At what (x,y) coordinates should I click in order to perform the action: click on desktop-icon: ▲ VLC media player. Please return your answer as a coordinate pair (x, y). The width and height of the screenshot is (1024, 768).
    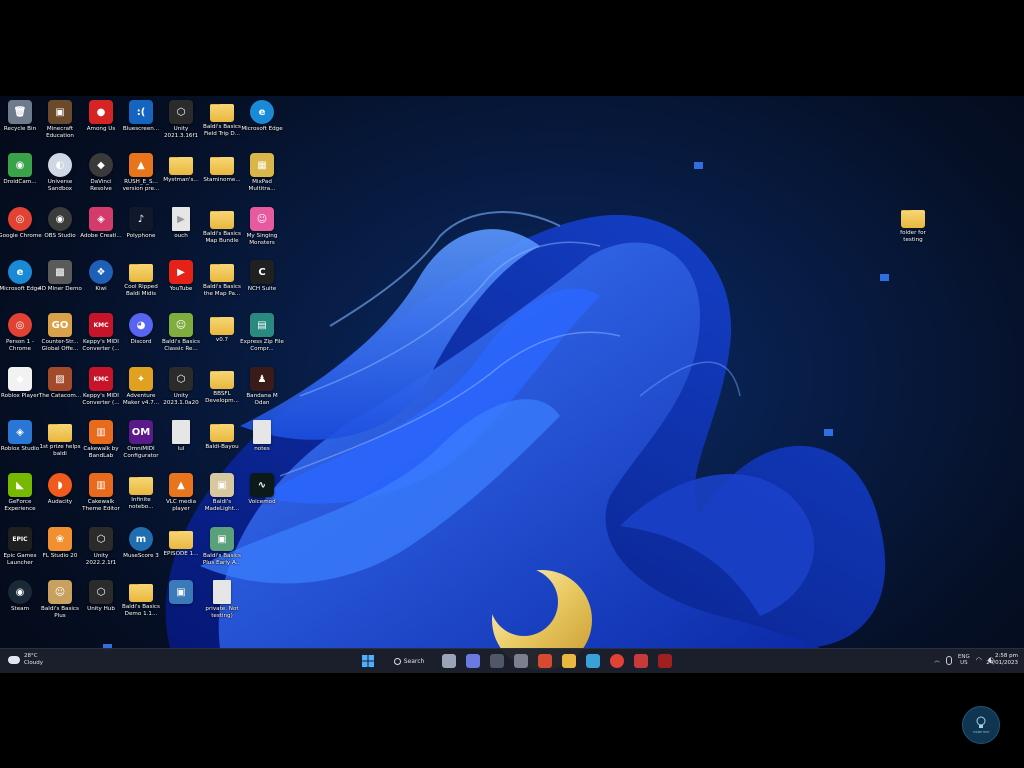
    Looking at the image, I should click on (181, 499).